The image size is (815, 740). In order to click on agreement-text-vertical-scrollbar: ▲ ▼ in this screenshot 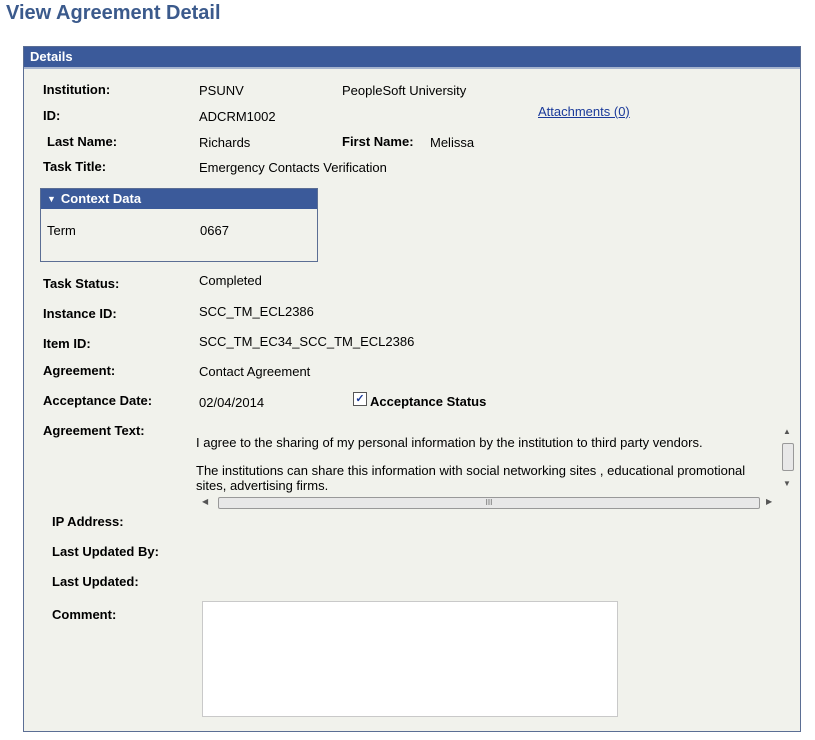, I will do `click(788, 458)`.